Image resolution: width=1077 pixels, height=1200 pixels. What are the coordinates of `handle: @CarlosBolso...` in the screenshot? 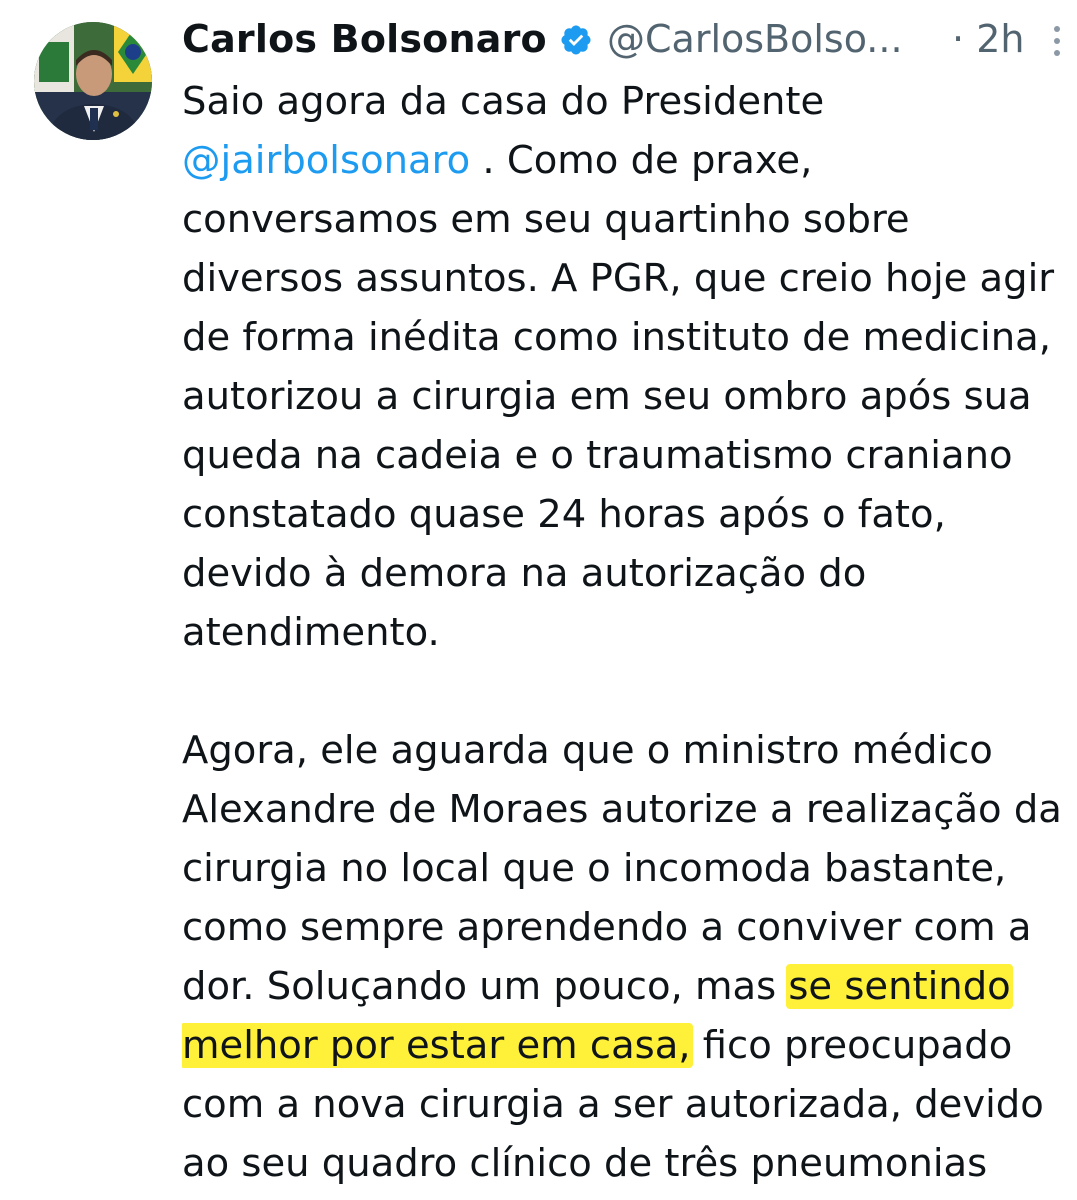 It's located at (755, 39).